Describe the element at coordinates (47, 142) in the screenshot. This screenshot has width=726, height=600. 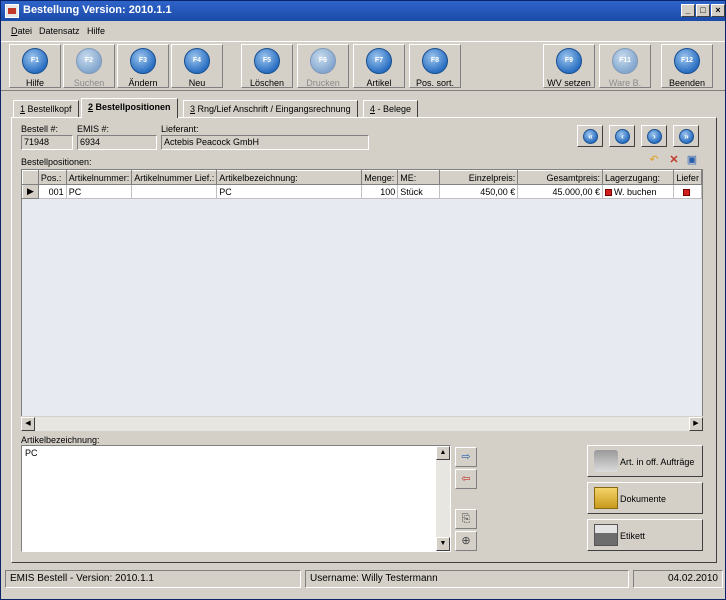
I see `bestell-field: 71948` at that location.